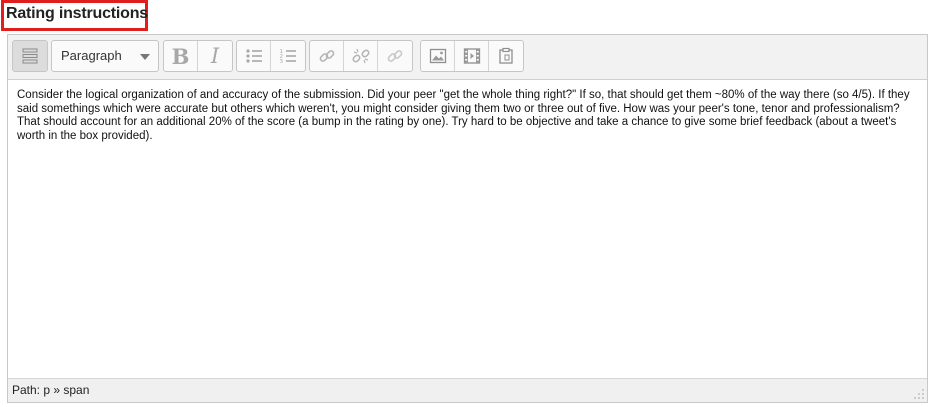 The image size is (931, 407). I want to click on toolbar-group-links, so click(361, 56).